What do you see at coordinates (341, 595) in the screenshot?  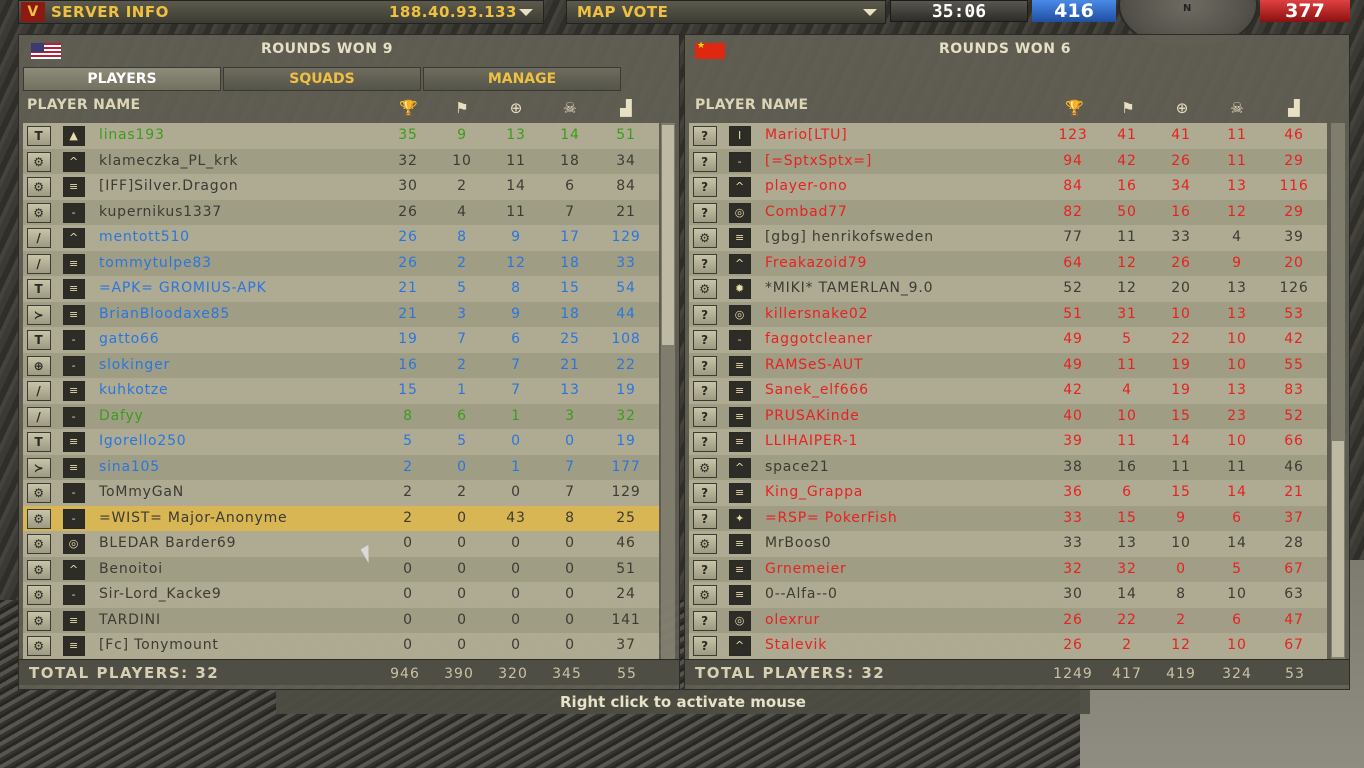 I see `player-row: ⚙ - Sir-Lord_Kacke9 0 0 0 0 24` at bounding box center [341, 595].